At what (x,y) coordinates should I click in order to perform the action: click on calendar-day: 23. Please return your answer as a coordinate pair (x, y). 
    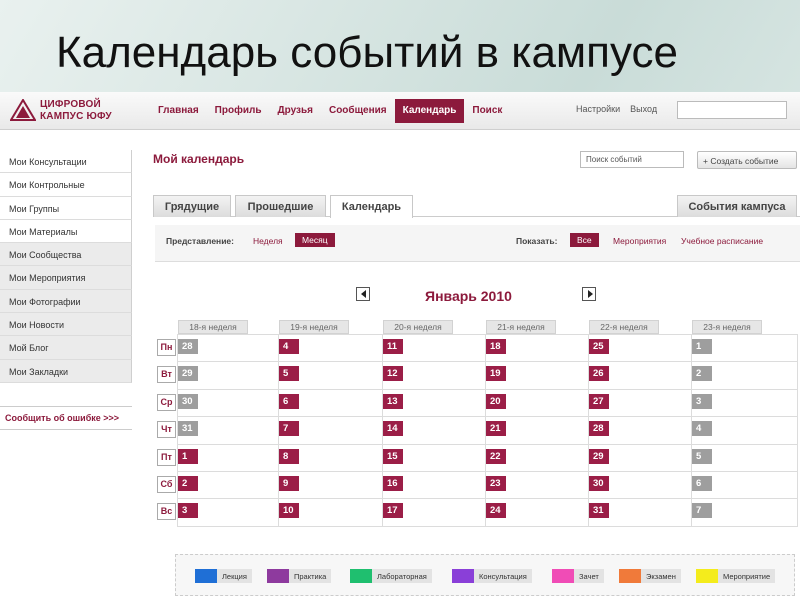
    Looking at the image, I should click on (496, 483).